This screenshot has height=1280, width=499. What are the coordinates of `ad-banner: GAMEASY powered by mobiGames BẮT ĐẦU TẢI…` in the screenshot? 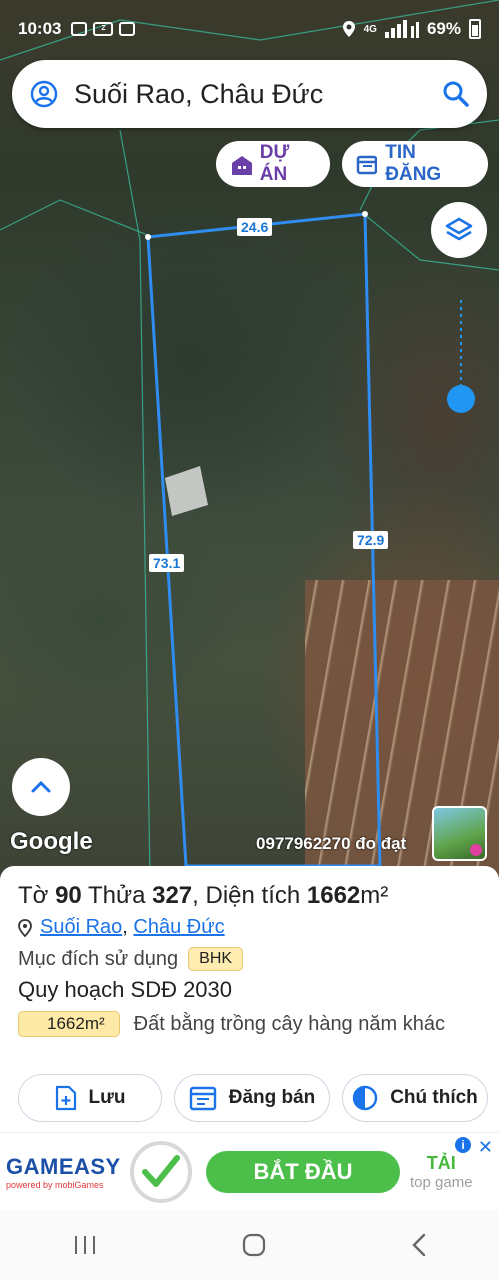 It's located at (249, 1171).